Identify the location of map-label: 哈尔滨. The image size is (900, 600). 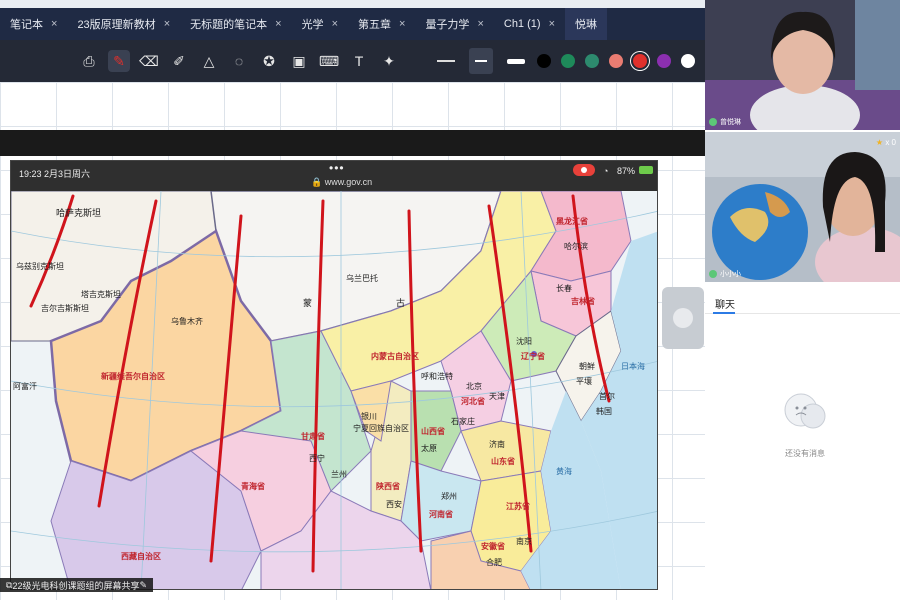
(576, 246).